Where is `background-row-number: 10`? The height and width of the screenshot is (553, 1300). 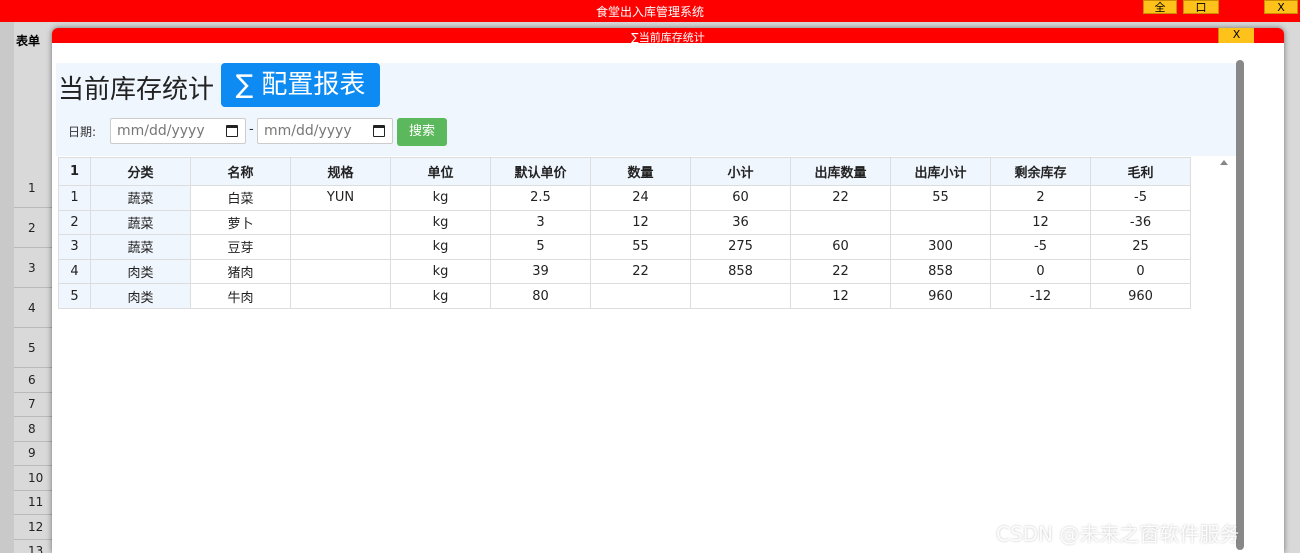
background-row-number: 10 is located at coordinates (34, 478).